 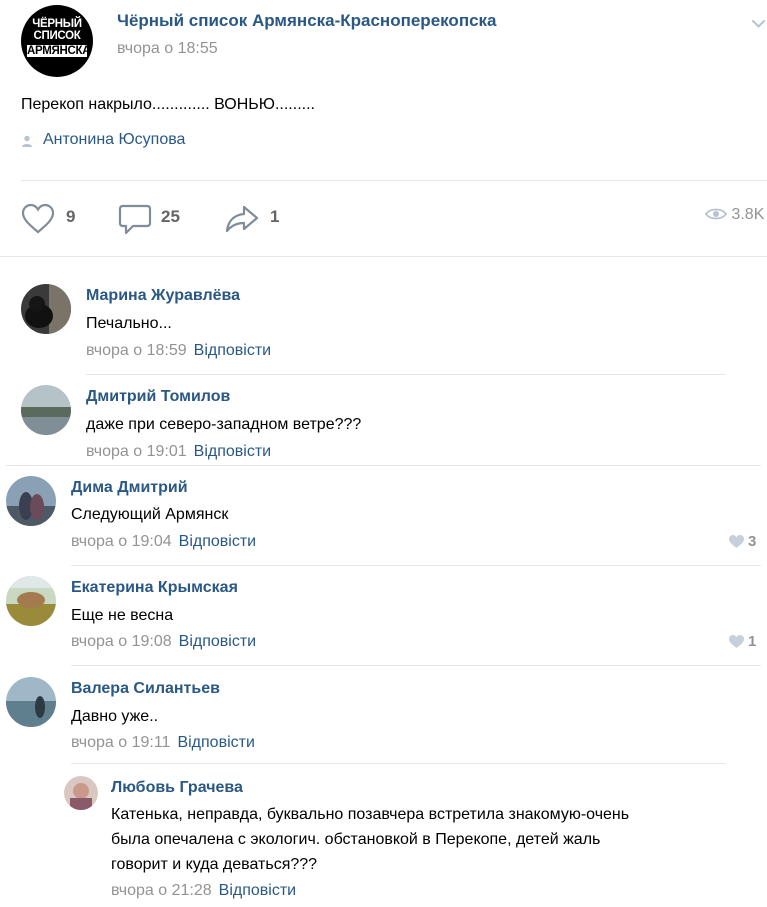 I want to click on comment-like-button: 3, so click(x=742, y=541).